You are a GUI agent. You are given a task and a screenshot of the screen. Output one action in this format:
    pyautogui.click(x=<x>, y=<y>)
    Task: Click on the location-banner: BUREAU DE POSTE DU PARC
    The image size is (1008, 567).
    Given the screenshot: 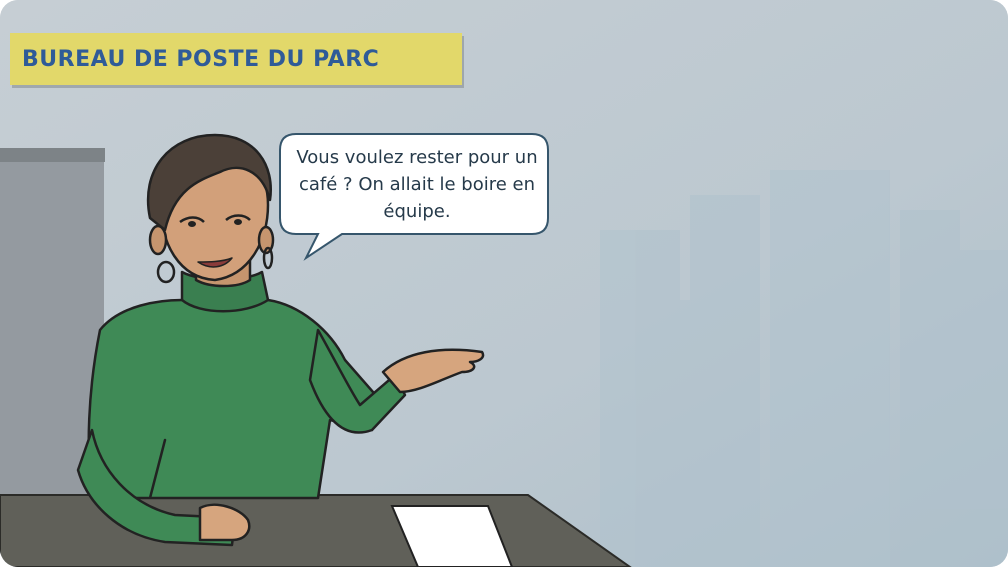 What is the action you would take?
    pyautogui.click(x=236, y=59)
    